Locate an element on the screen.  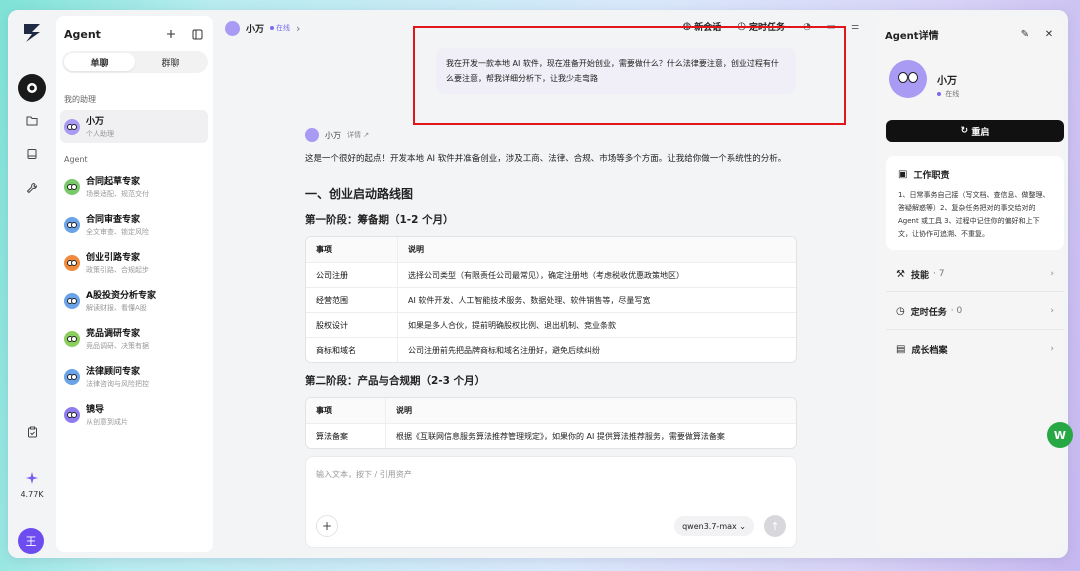
agent-item-competitor-research: 竞品调研专家 竞品调研、决策有据 is located at coordinates (134, 338).